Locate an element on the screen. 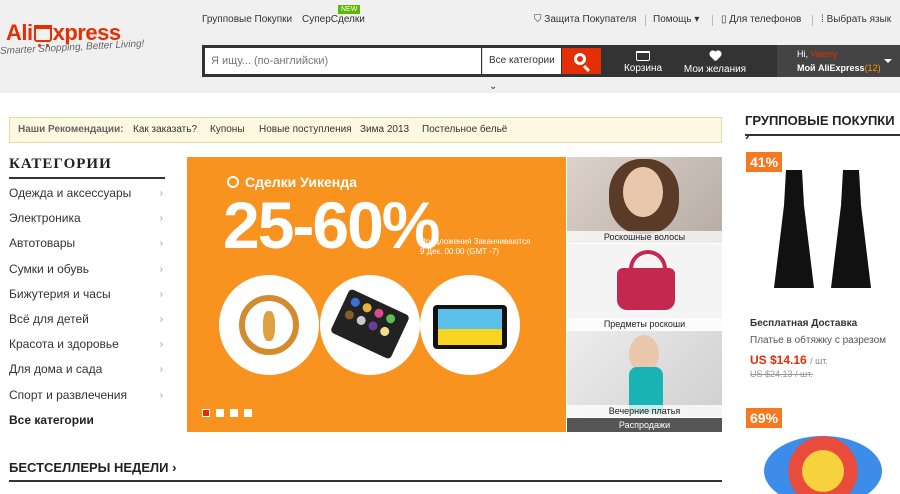  price-unit: / шт. is located at coordinates (819, 361).